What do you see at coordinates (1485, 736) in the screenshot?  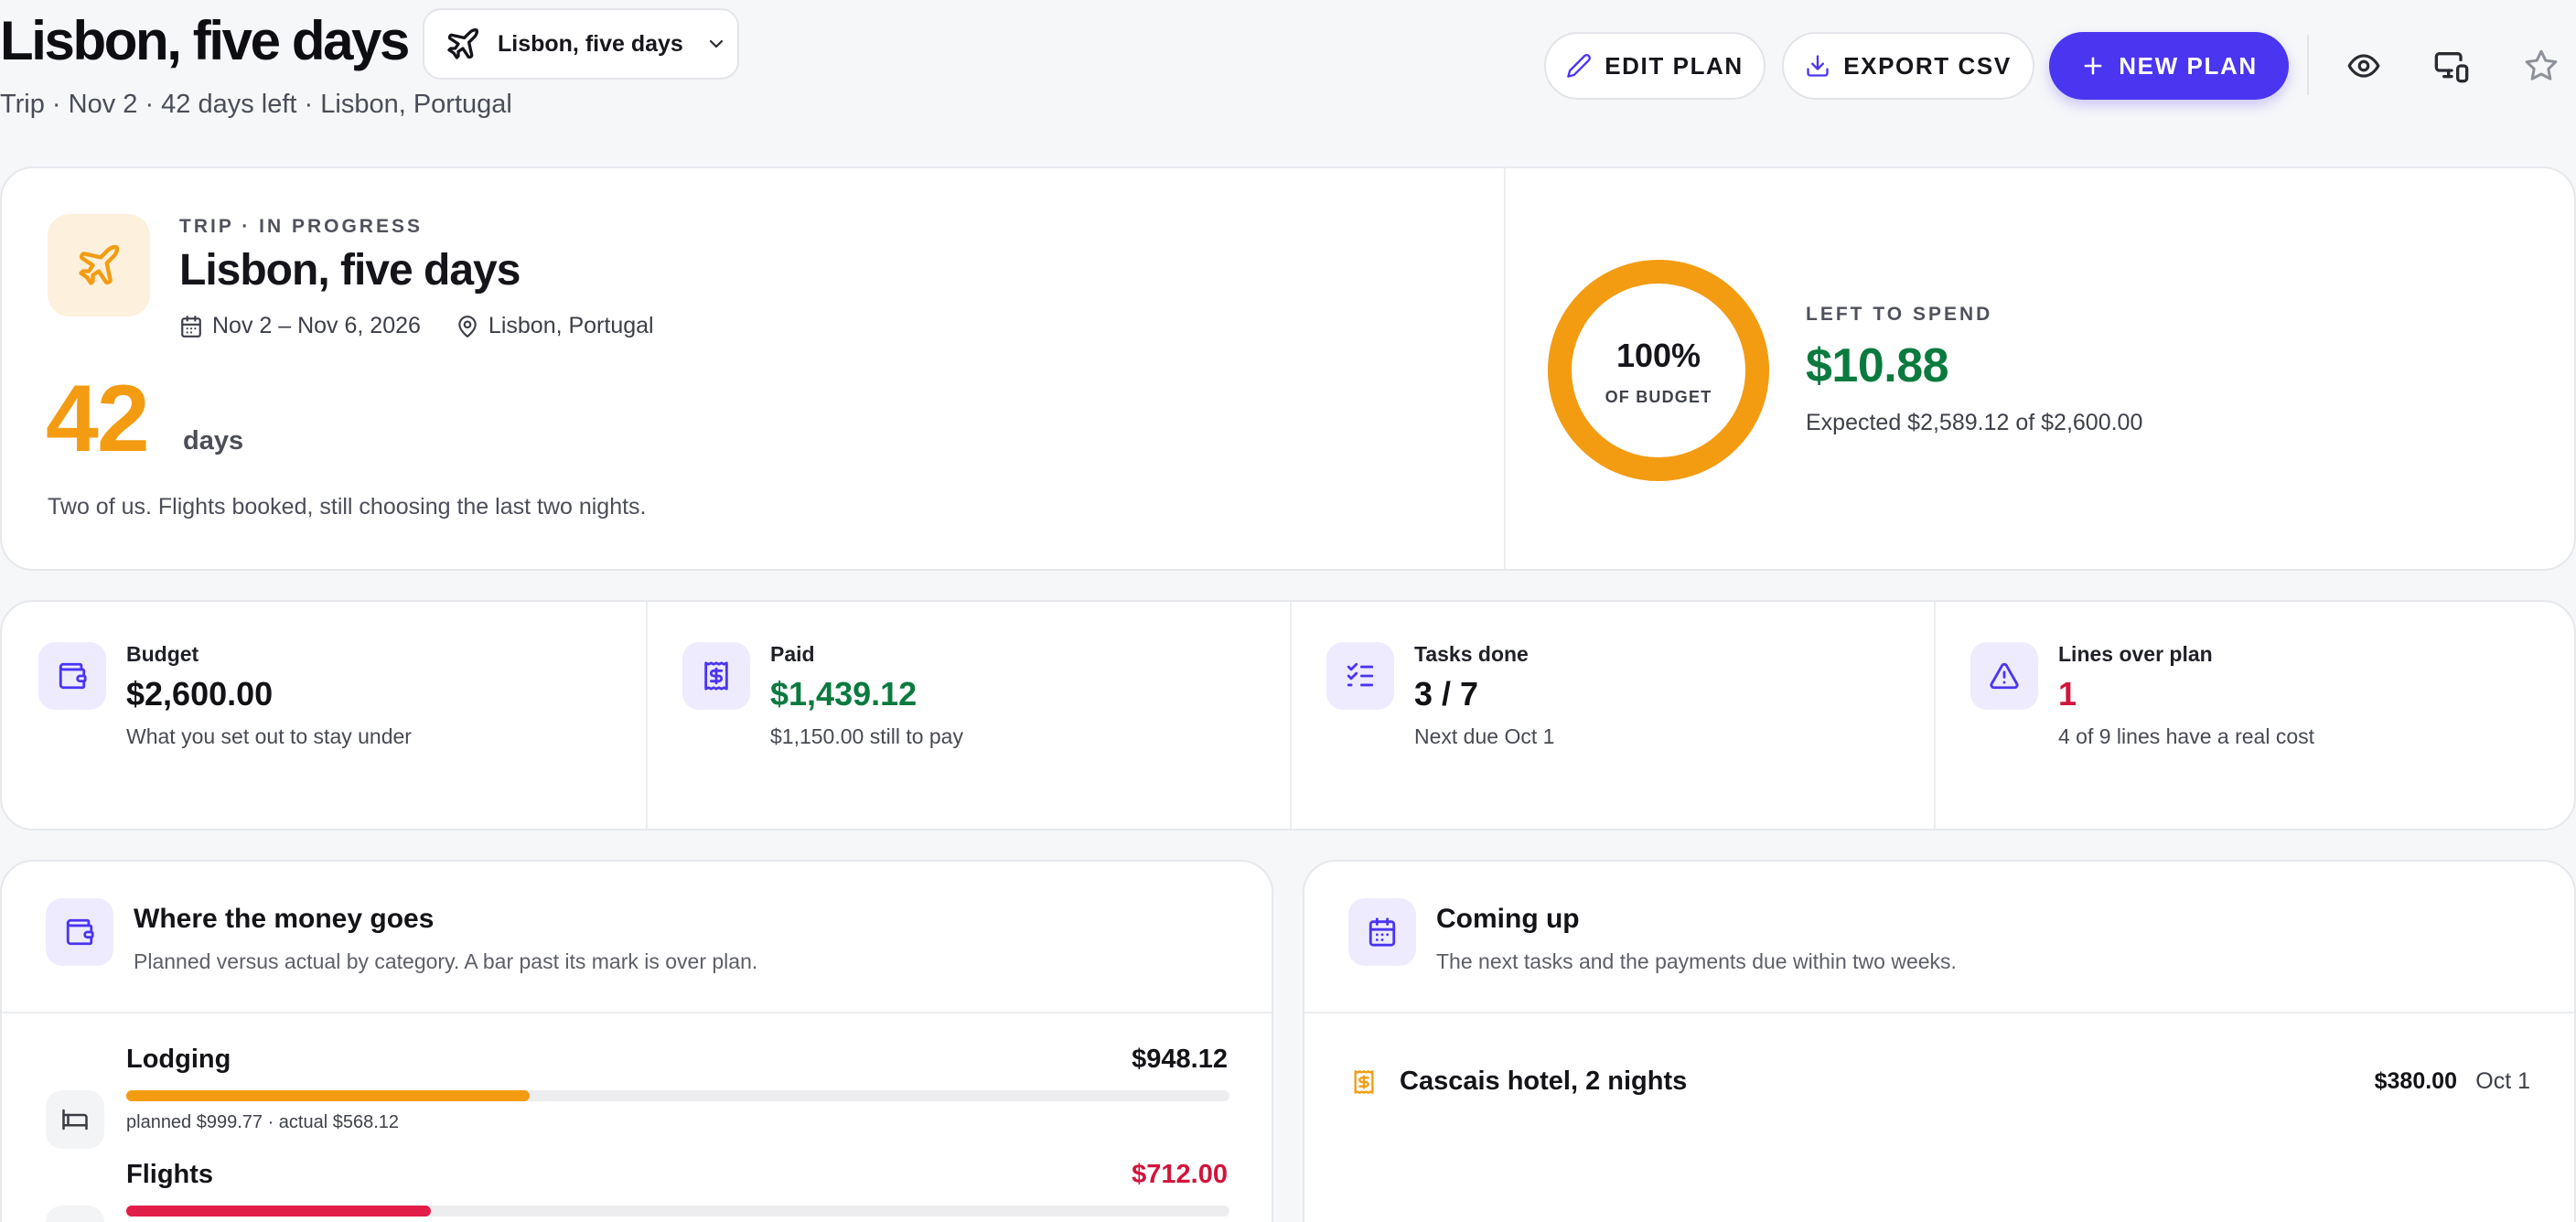 I see `stat-sub: Next due Oct 1` at bounding box center [1485, 736].